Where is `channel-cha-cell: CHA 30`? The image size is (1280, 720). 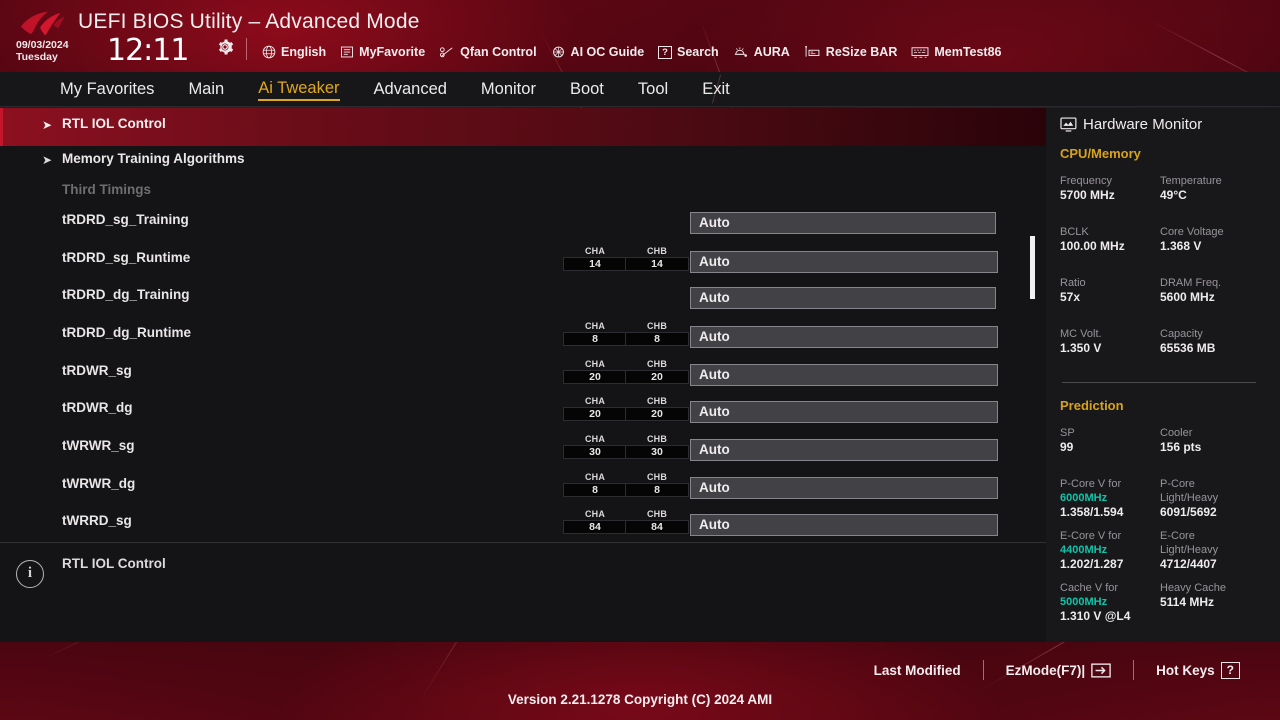 channel-cha-cell: CHA 30 is located at coordinates (595, 446).